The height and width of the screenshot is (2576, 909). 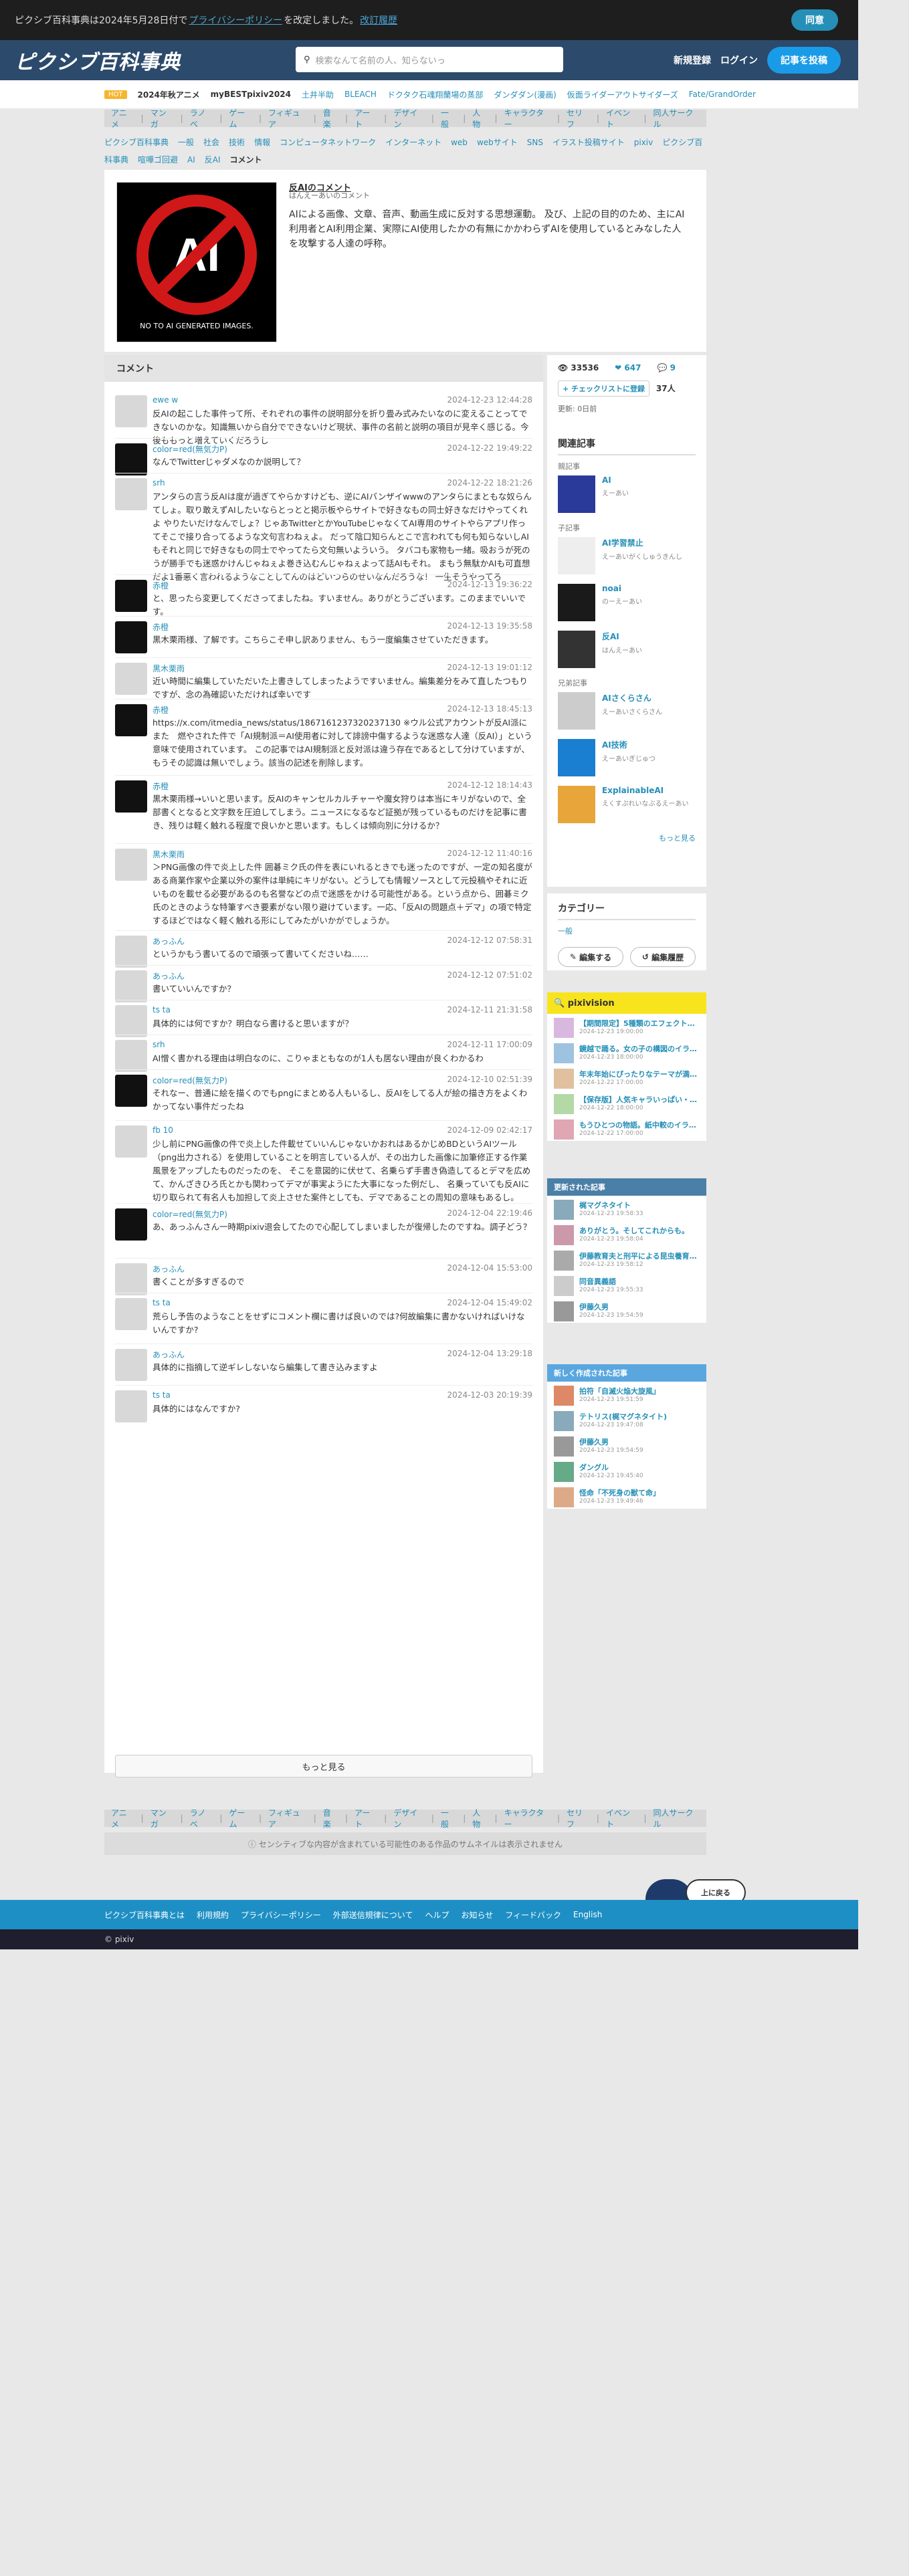 What do you see at coordinates (378, 20) in the screenshot?
I see `revision-history-link: 改訂履歴` at bounding box center [378, 20].